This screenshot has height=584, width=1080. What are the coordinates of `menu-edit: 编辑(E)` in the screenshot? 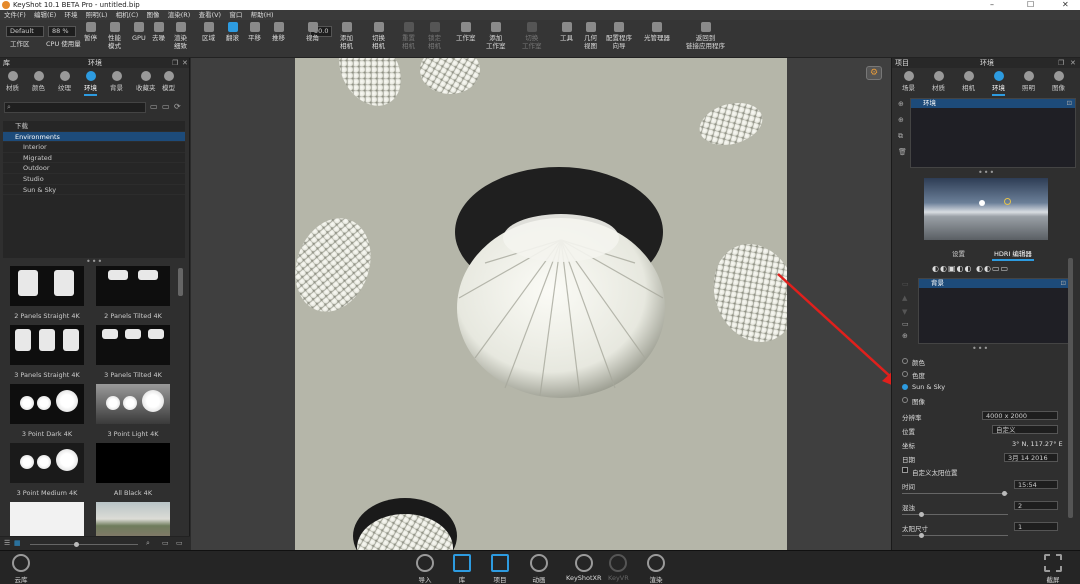 It's located at (45, 15).